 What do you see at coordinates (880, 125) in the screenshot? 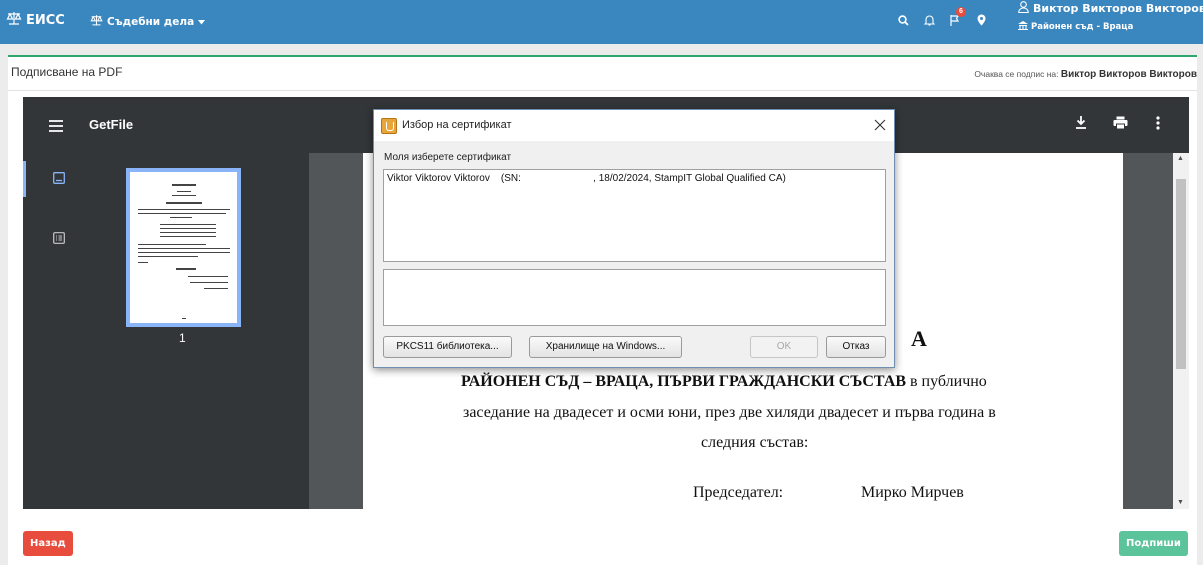
I see `close-icon` at bounding box center [880, 125].